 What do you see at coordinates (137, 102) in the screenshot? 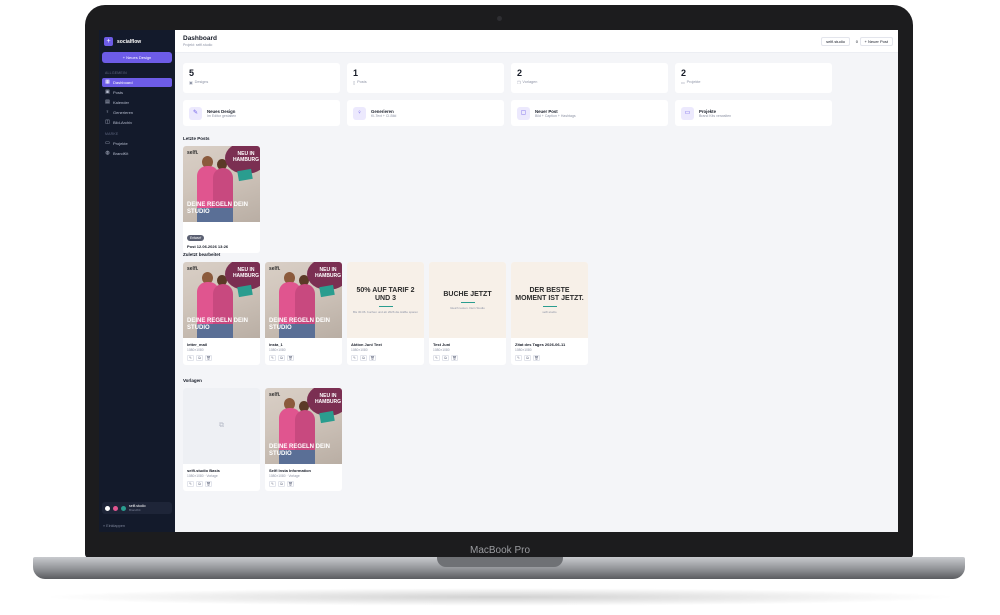
I see `sidebar-item-kalender: ▤ Kalender` at bounding box center [137, 102].